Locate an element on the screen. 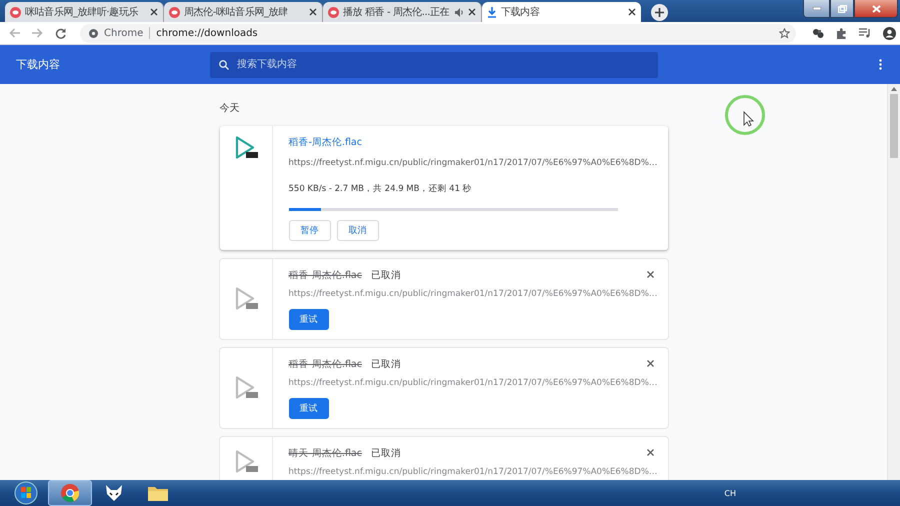 This screenshot has height=506, width=900. folder-icon is located at coordinates (158, 493).